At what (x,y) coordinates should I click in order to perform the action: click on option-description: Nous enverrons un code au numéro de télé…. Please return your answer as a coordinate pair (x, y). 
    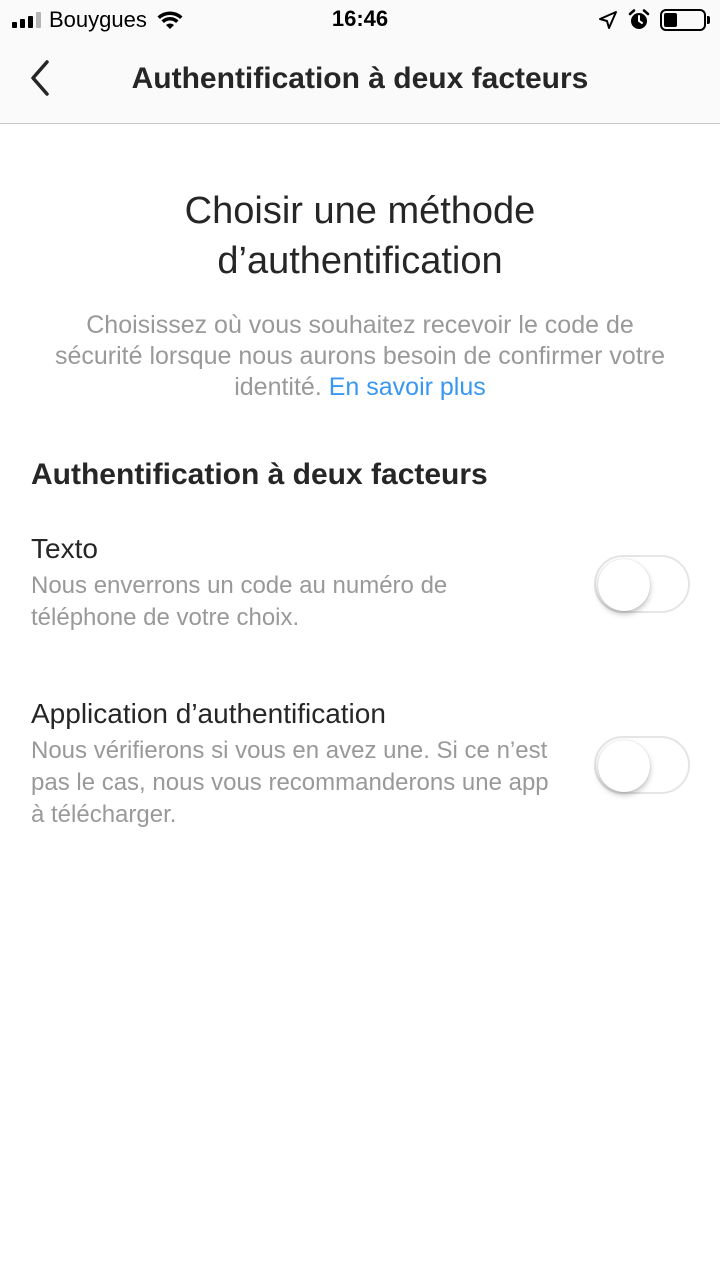
    Looking at the image, I should click on (239, 601).